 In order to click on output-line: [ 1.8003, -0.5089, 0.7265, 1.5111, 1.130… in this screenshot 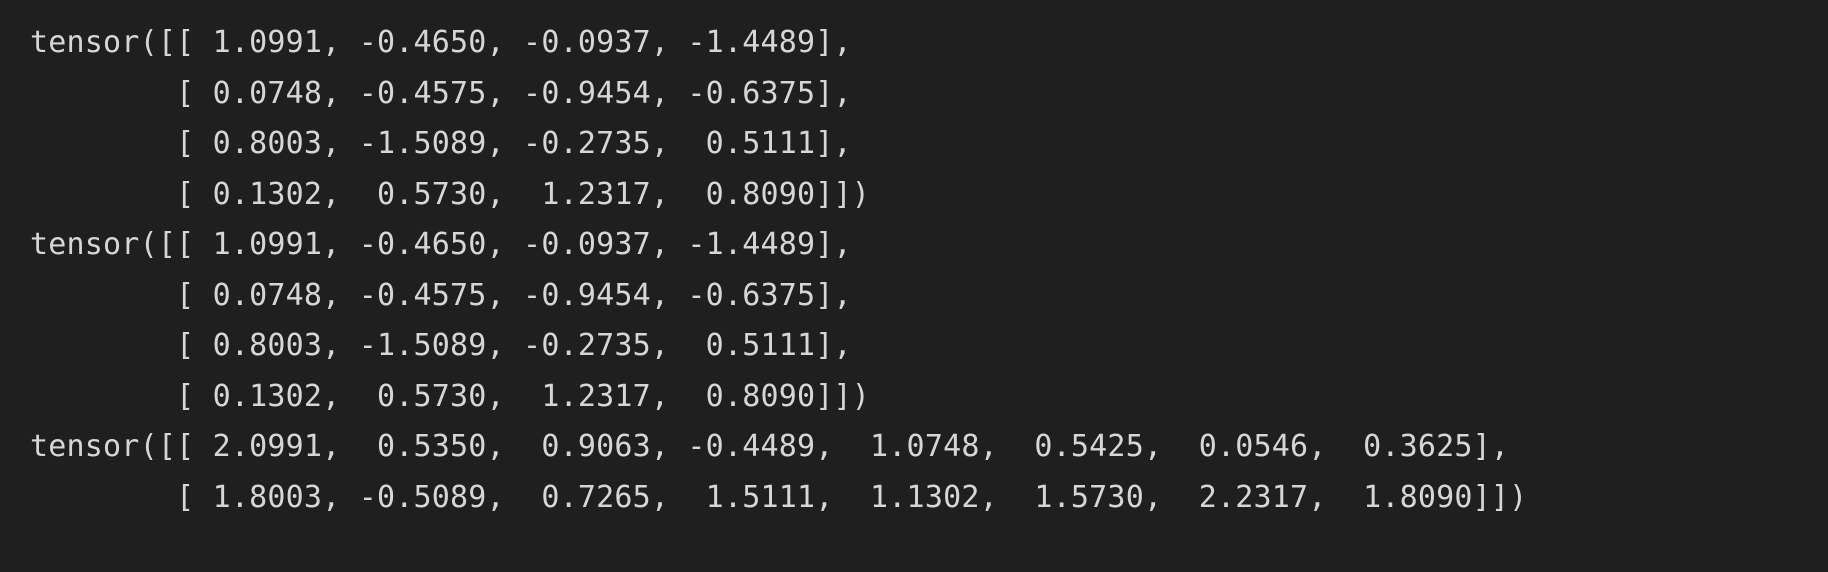, I will do `click(779, 497)`.